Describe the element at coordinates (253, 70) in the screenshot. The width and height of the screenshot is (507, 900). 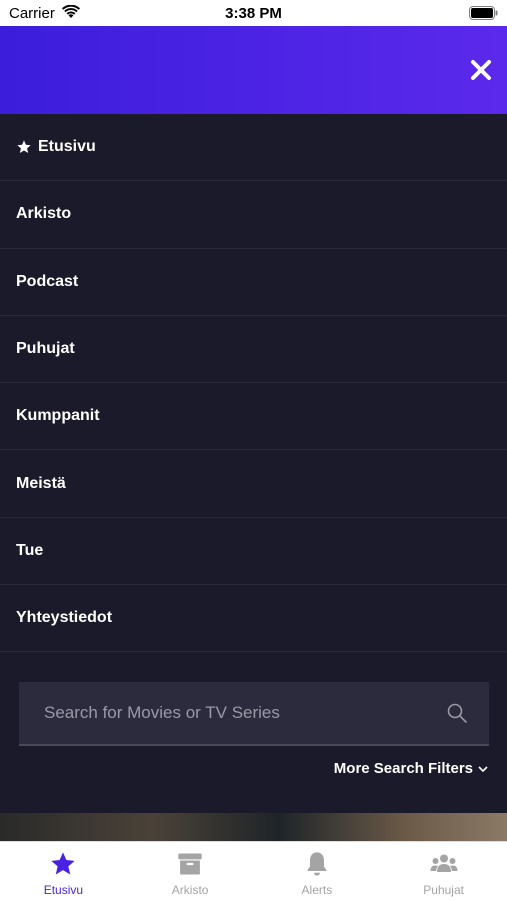
I see `menu-header` at that location.